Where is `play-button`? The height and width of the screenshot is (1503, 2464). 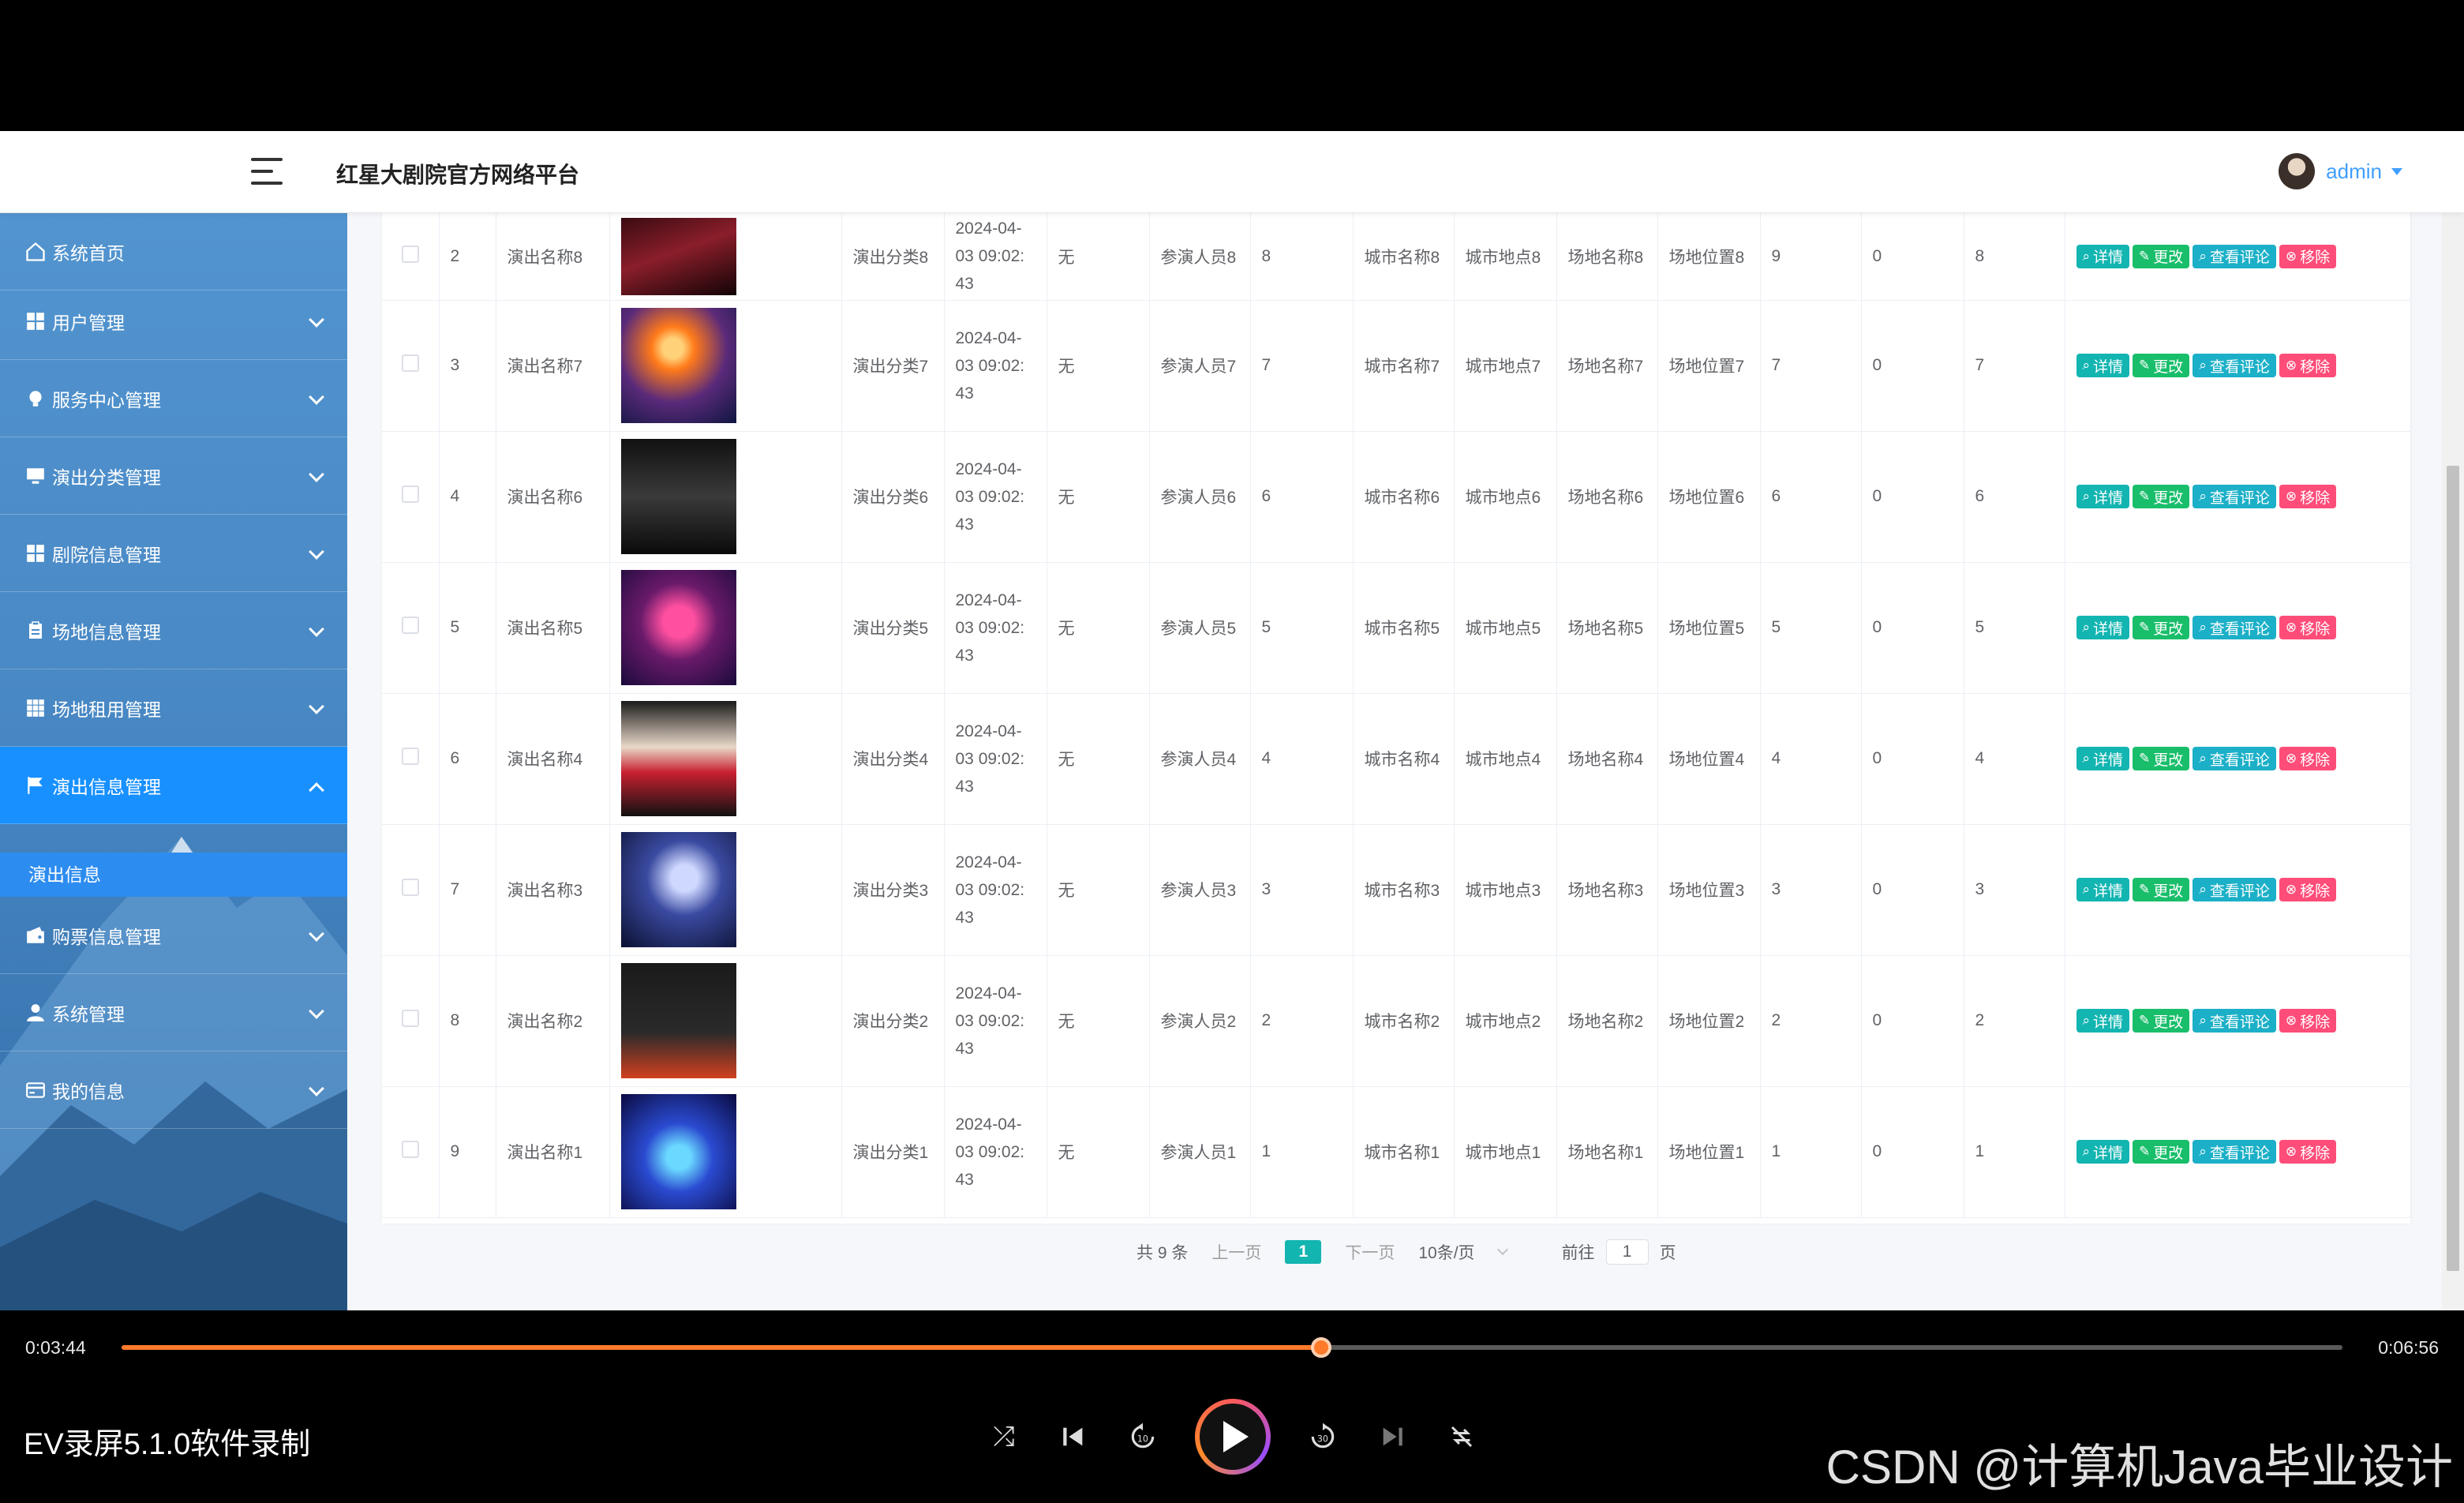 play-button is located at coordinates (1233, 1437).